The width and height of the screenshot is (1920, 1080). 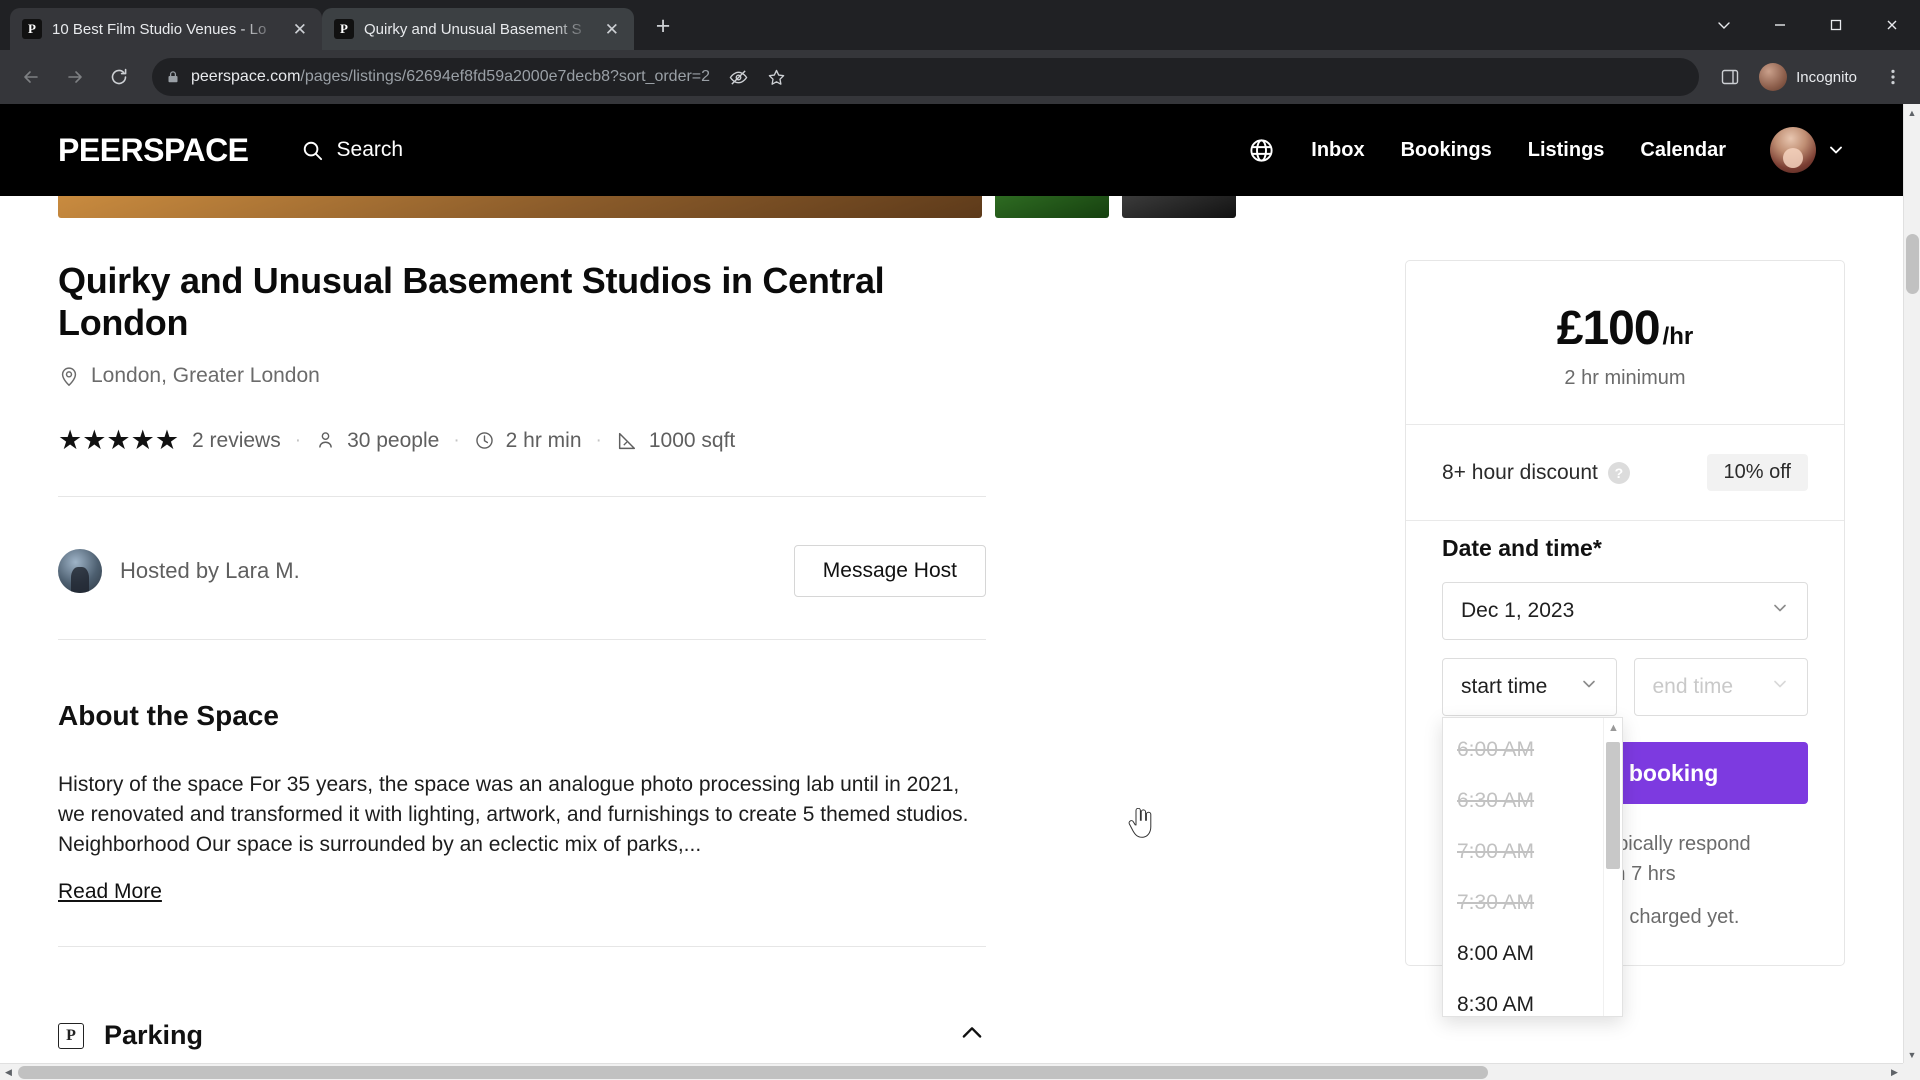 What do you see at coordinates (738, 77) in the screenshot?
I see `tracking-protection-icon` at bounding box center [738, 77].